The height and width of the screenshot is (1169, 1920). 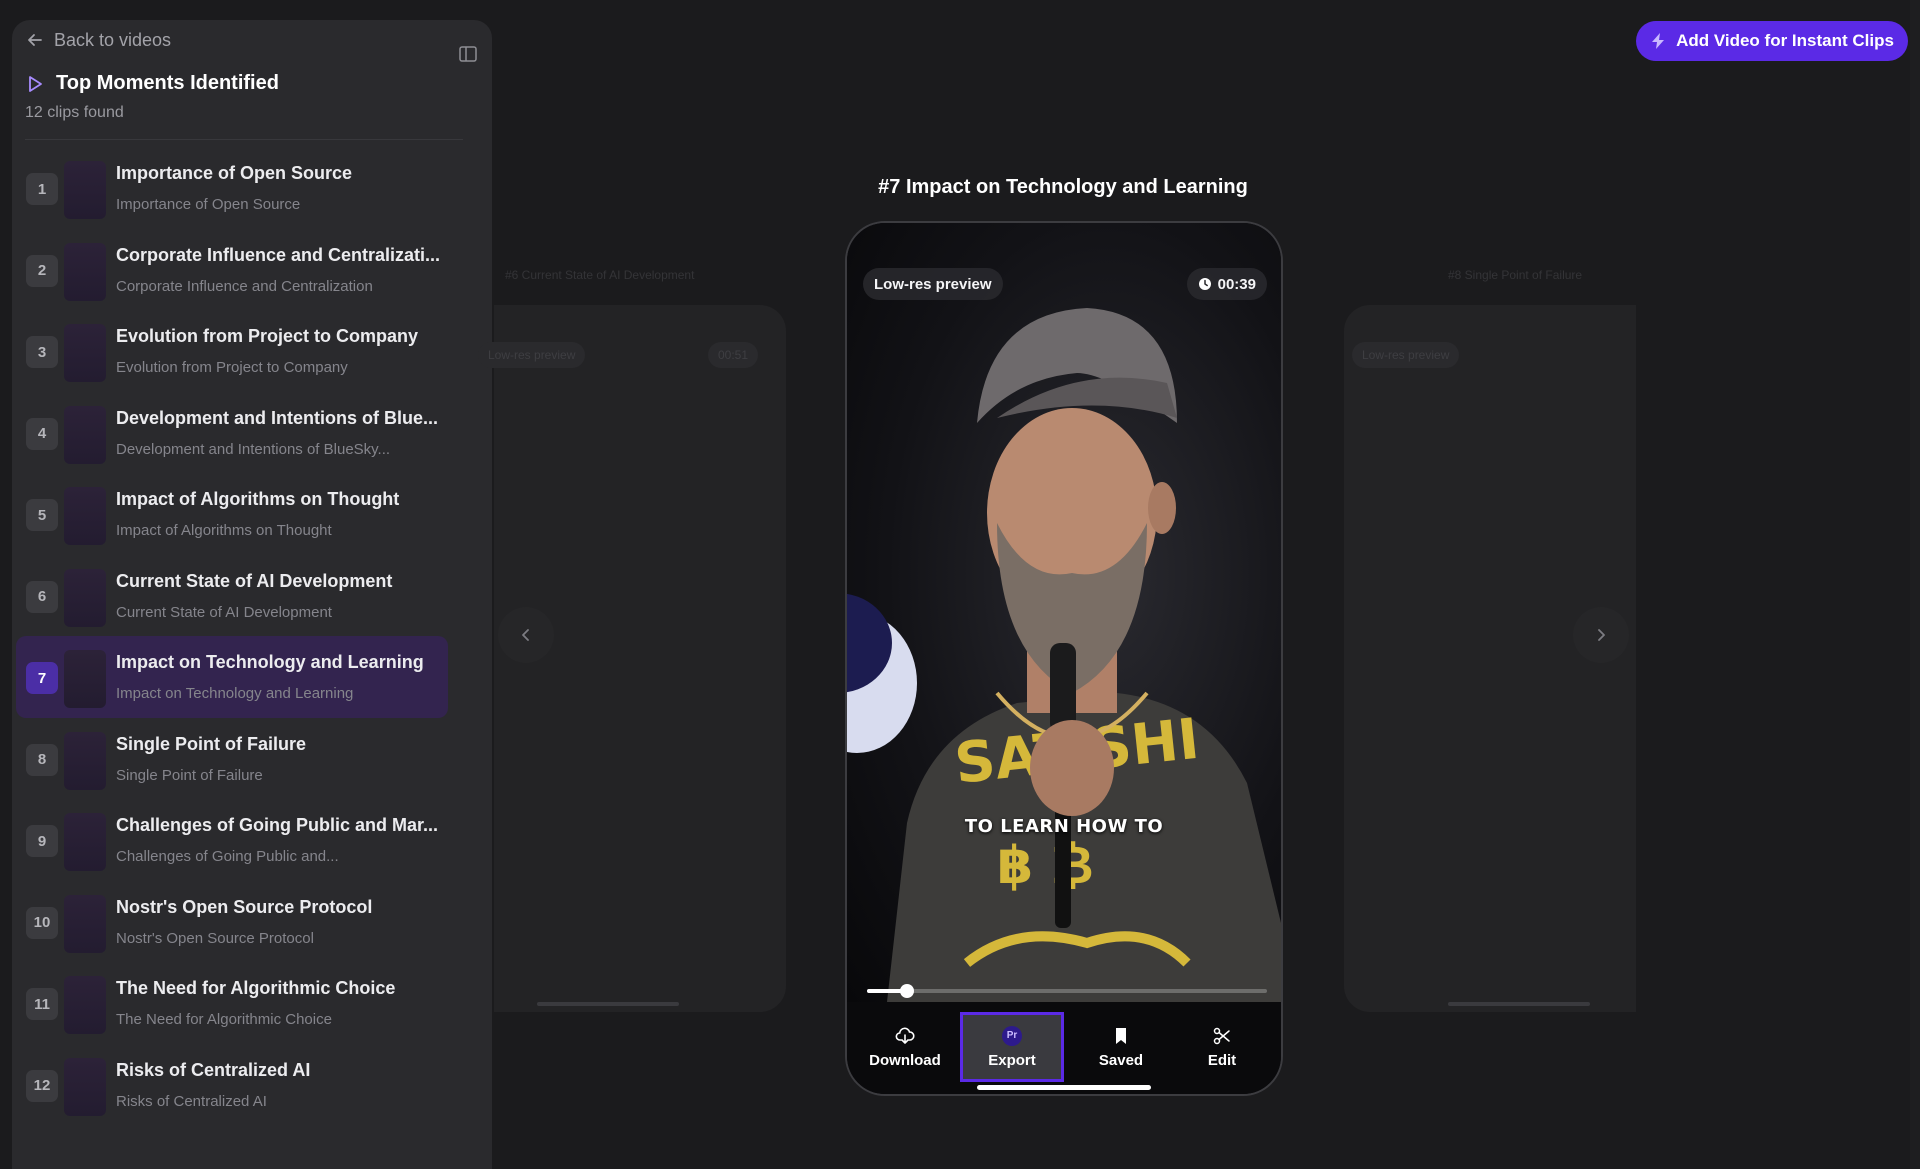 I want to click on clip-subtitle: Single Point of Failure, so click(x=189, y=775).